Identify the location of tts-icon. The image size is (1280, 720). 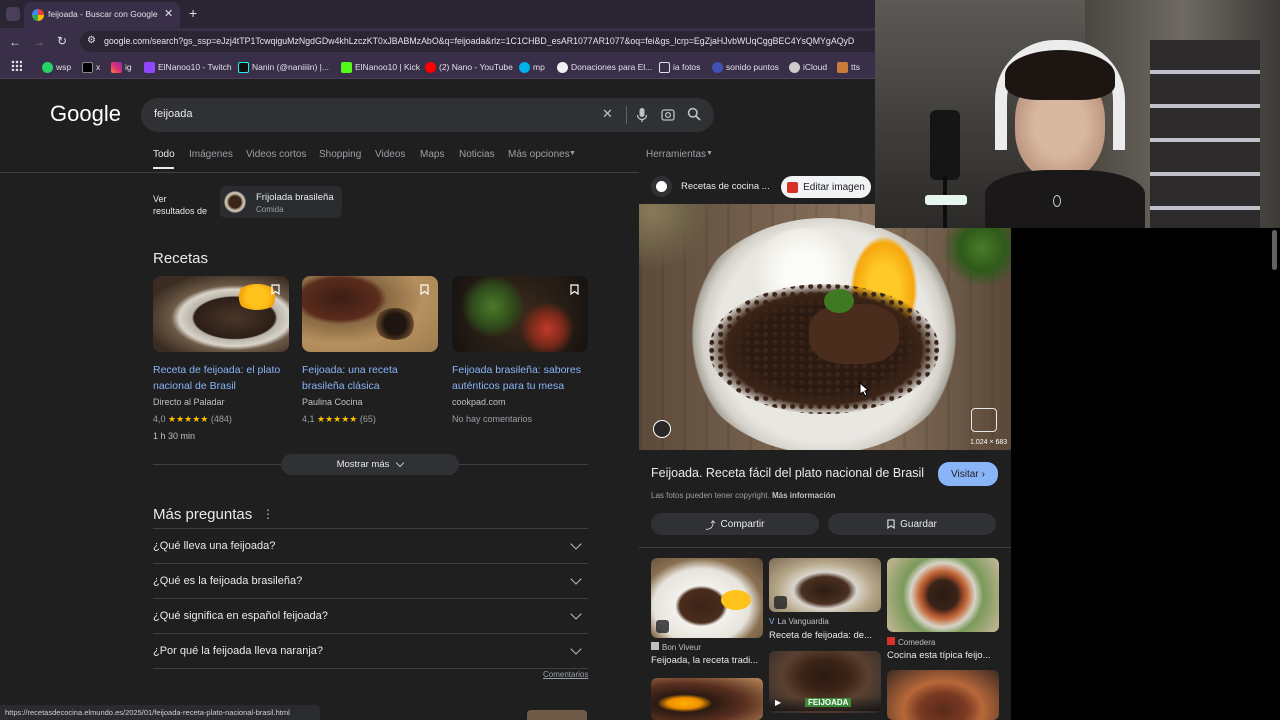
(842, 67).